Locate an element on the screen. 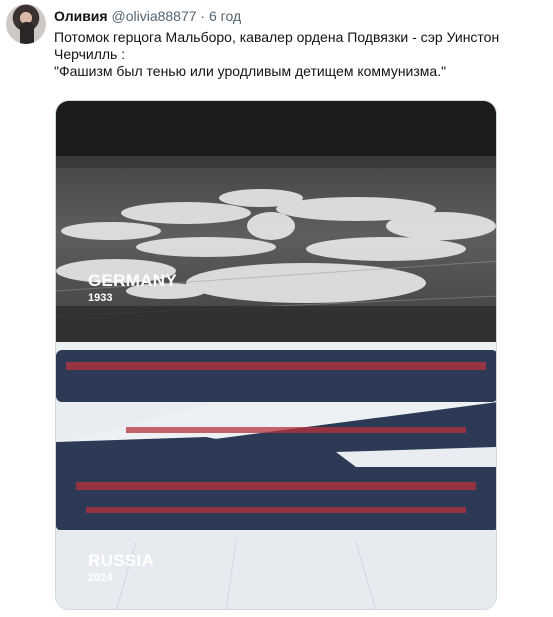 The image size is (553, 617). caption-year-2024: 2024 is located at coordinates (100, 578).